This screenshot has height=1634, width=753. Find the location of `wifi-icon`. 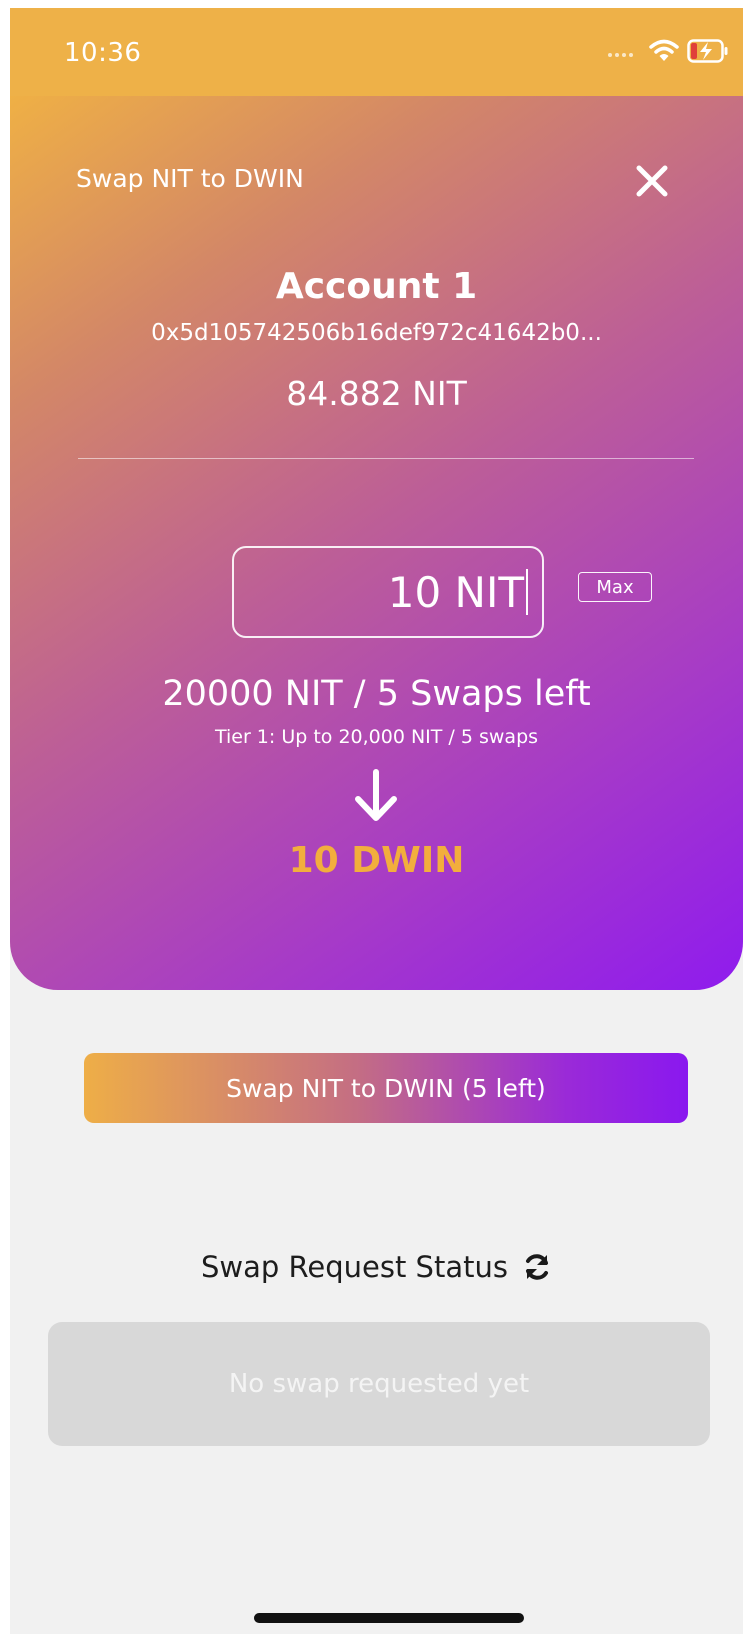

wifi-icon is located at coordinates (664, 53).